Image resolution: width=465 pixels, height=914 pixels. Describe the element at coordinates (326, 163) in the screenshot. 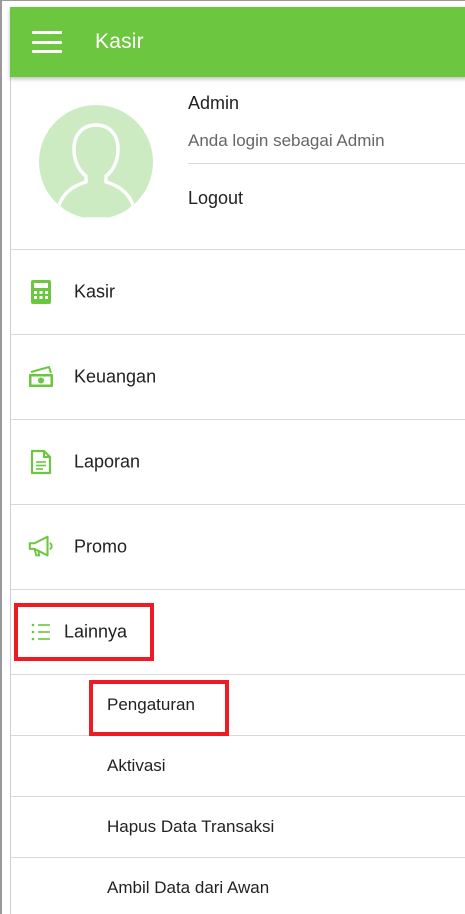

I see `profile-divider` at that location.